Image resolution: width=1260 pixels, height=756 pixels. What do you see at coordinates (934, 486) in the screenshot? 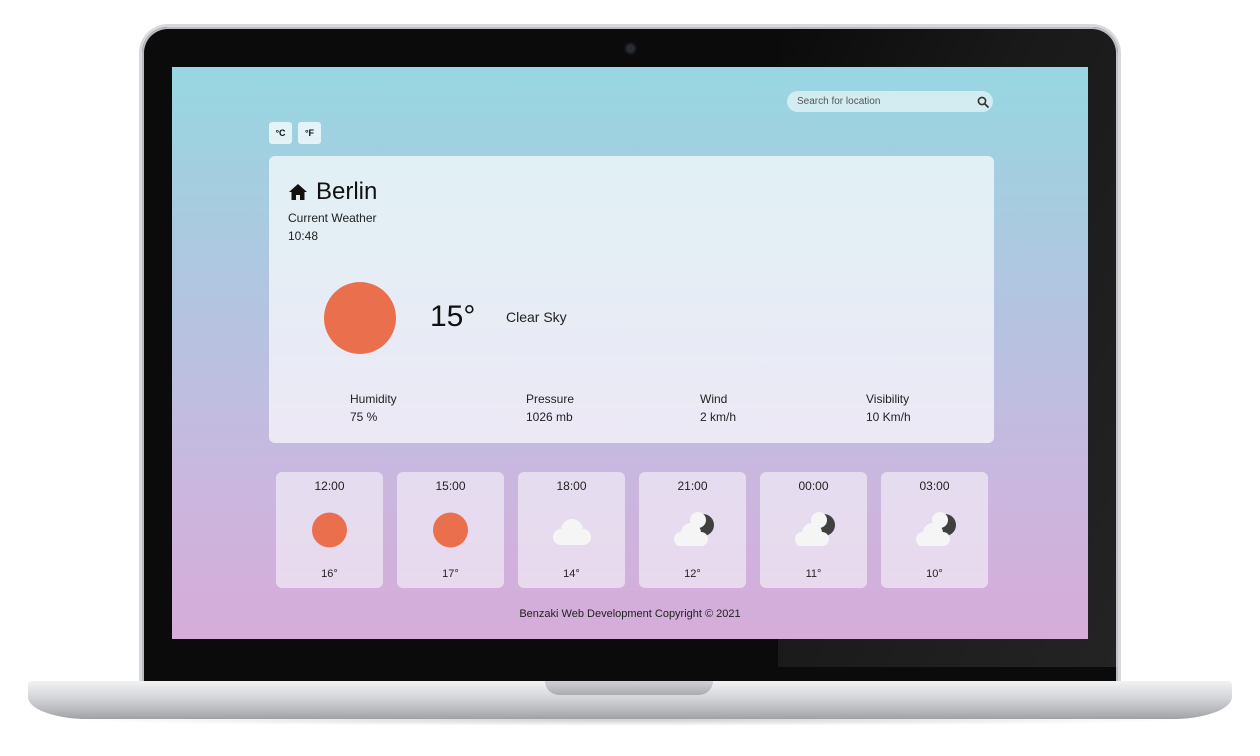
I see `forecast-time: 03:00` at bounding box center [934, 486].